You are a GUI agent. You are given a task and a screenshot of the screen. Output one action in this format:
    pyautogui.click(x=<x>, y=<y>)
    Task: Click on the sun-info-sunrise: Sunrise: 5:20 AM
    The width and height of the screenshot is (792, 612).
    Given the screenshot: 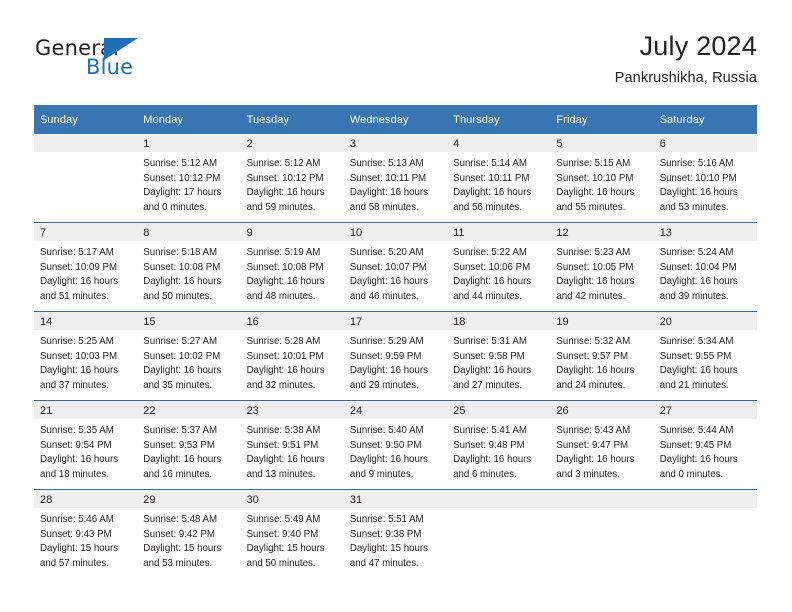 What is the action you would take?
    pyautogui.click(x=386, y=252)
    